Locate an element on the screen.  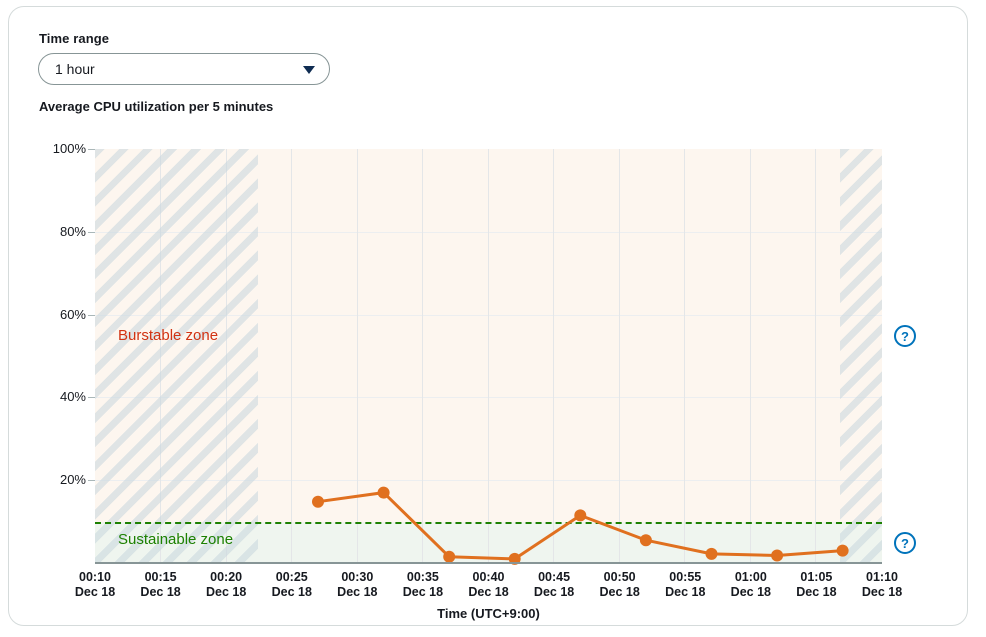
y-tick-20: 20% is located at coordinates (72, 480).